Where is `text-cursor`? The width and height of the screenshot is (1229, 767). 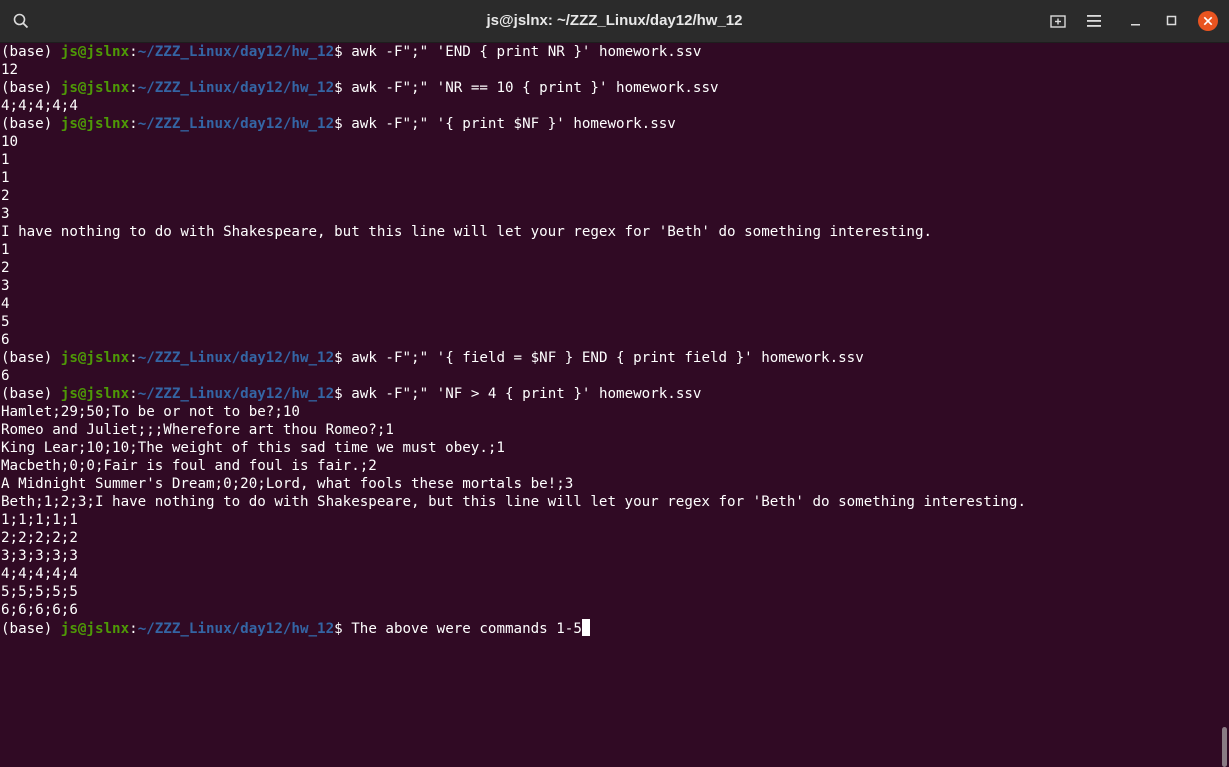 text-cursor is located at coordinates (585, 627).